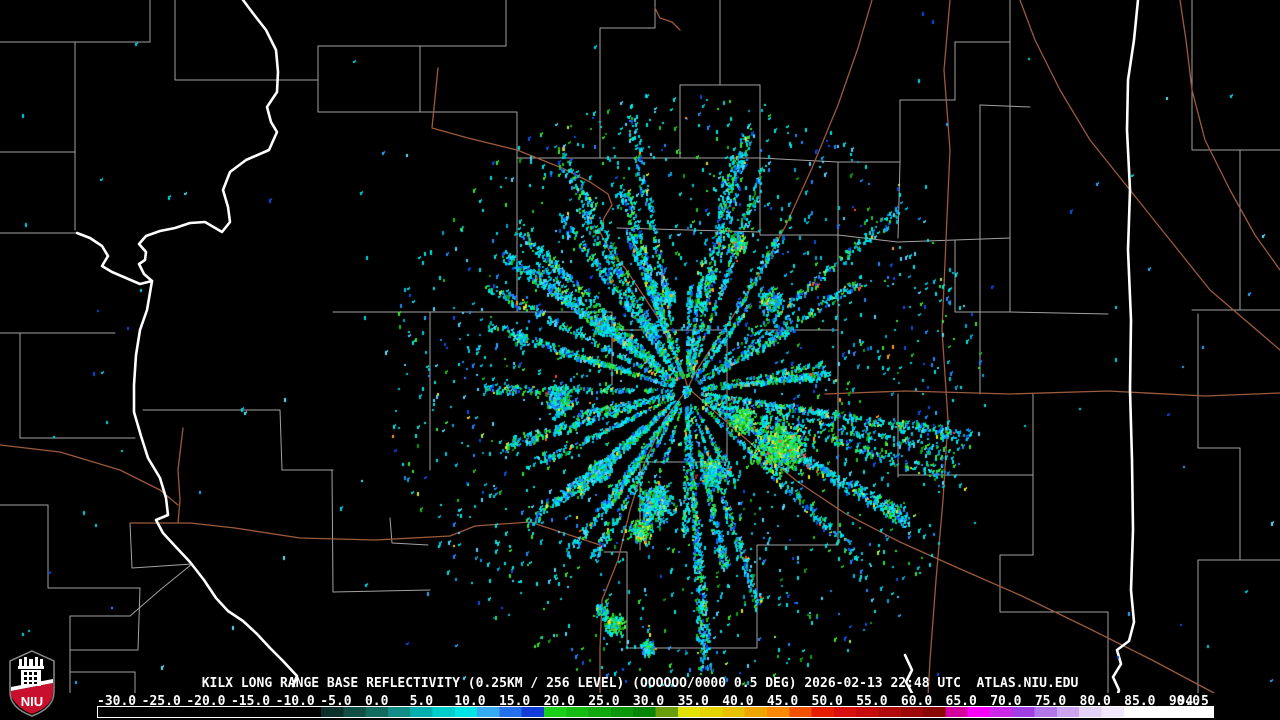  I want to click on niu-logo: NIU, so click(32, 683).